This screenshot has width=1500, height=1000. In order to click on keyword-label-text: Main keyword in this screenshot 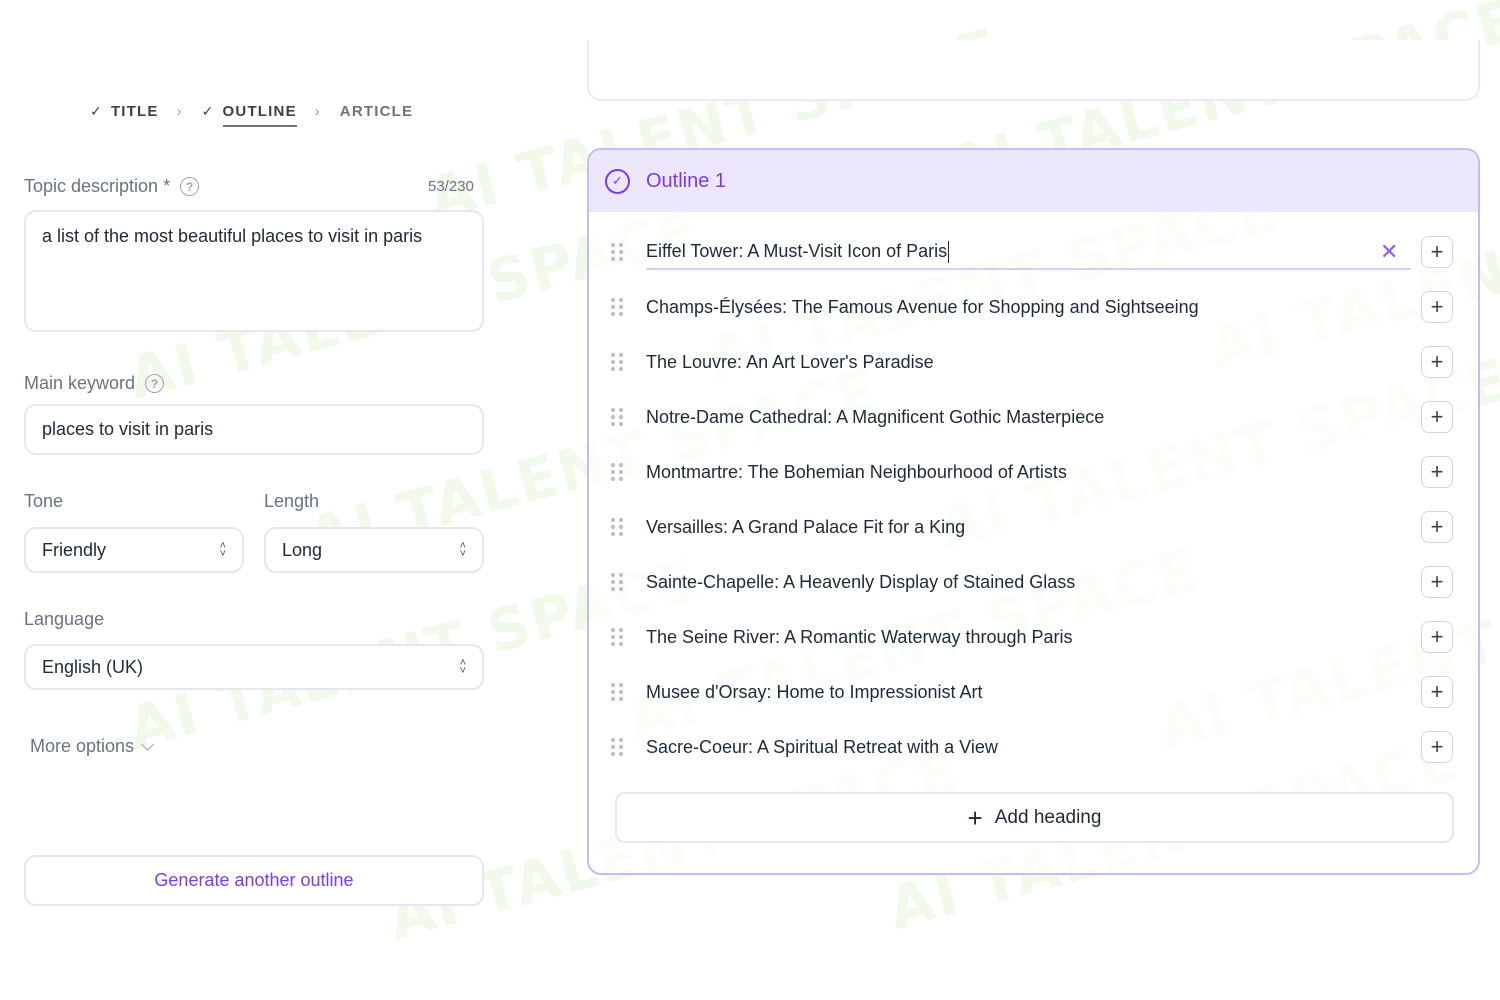, I will do `click(80, 383)`.